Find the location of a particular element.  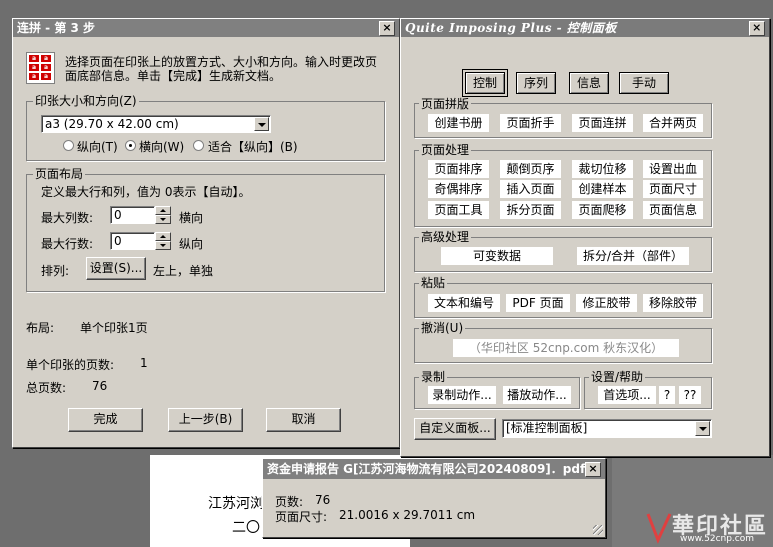

settings-help-group-label: 设置/帮助 is located at coordinates (617, 377).